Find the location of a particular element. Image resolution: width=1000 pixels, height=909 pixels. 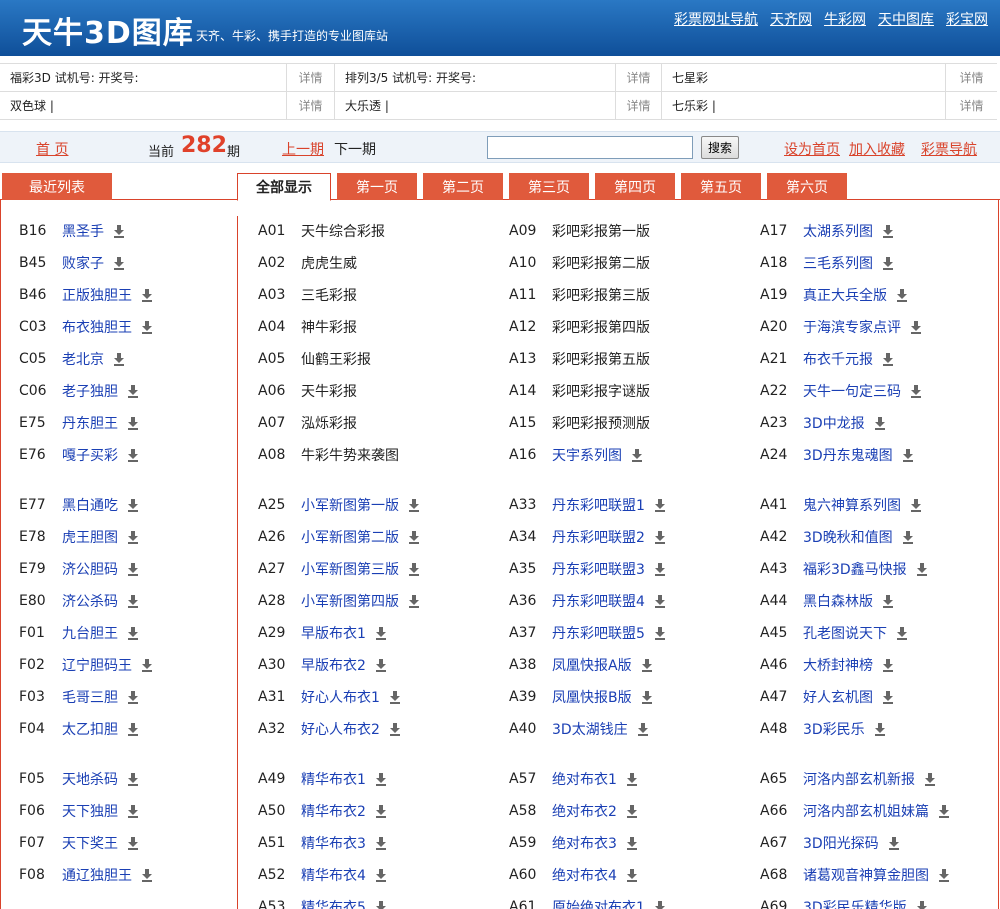

chart-item: A22 天牛一句定三码 is located at coordinates (840, 391).